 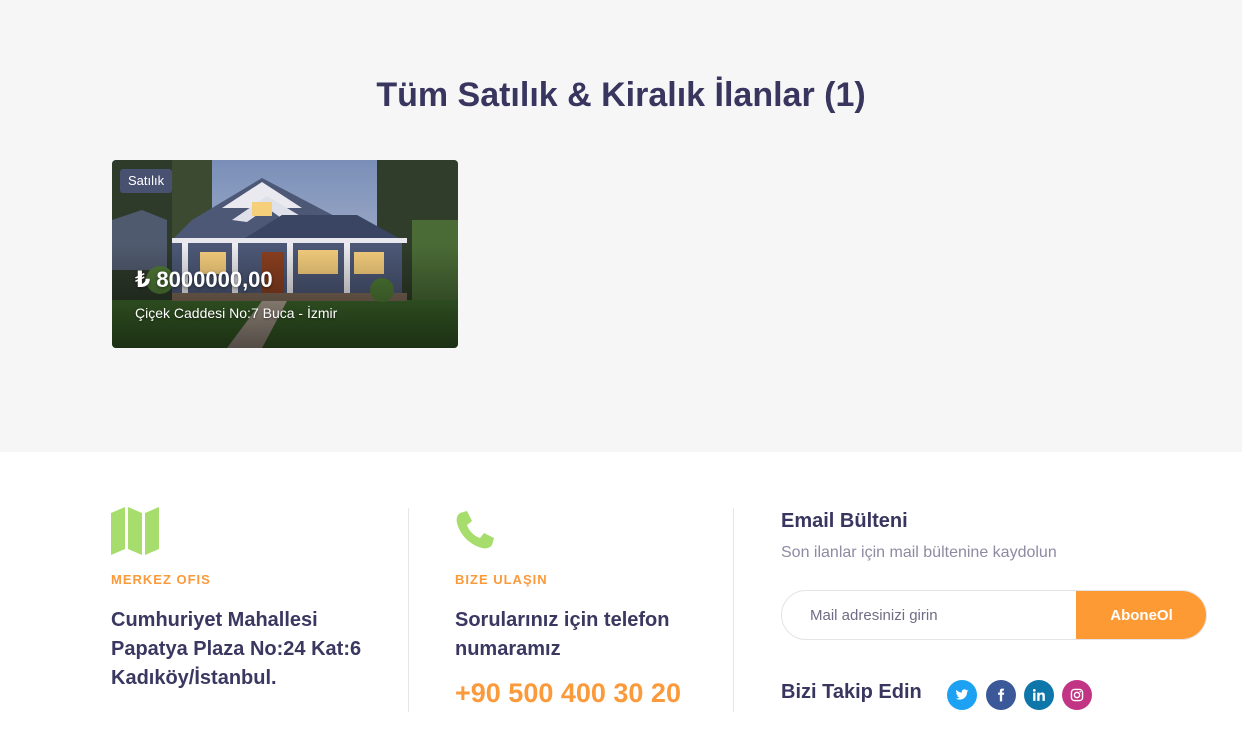 I want to click on linkedin-icon, so click(x=1039, y=695).